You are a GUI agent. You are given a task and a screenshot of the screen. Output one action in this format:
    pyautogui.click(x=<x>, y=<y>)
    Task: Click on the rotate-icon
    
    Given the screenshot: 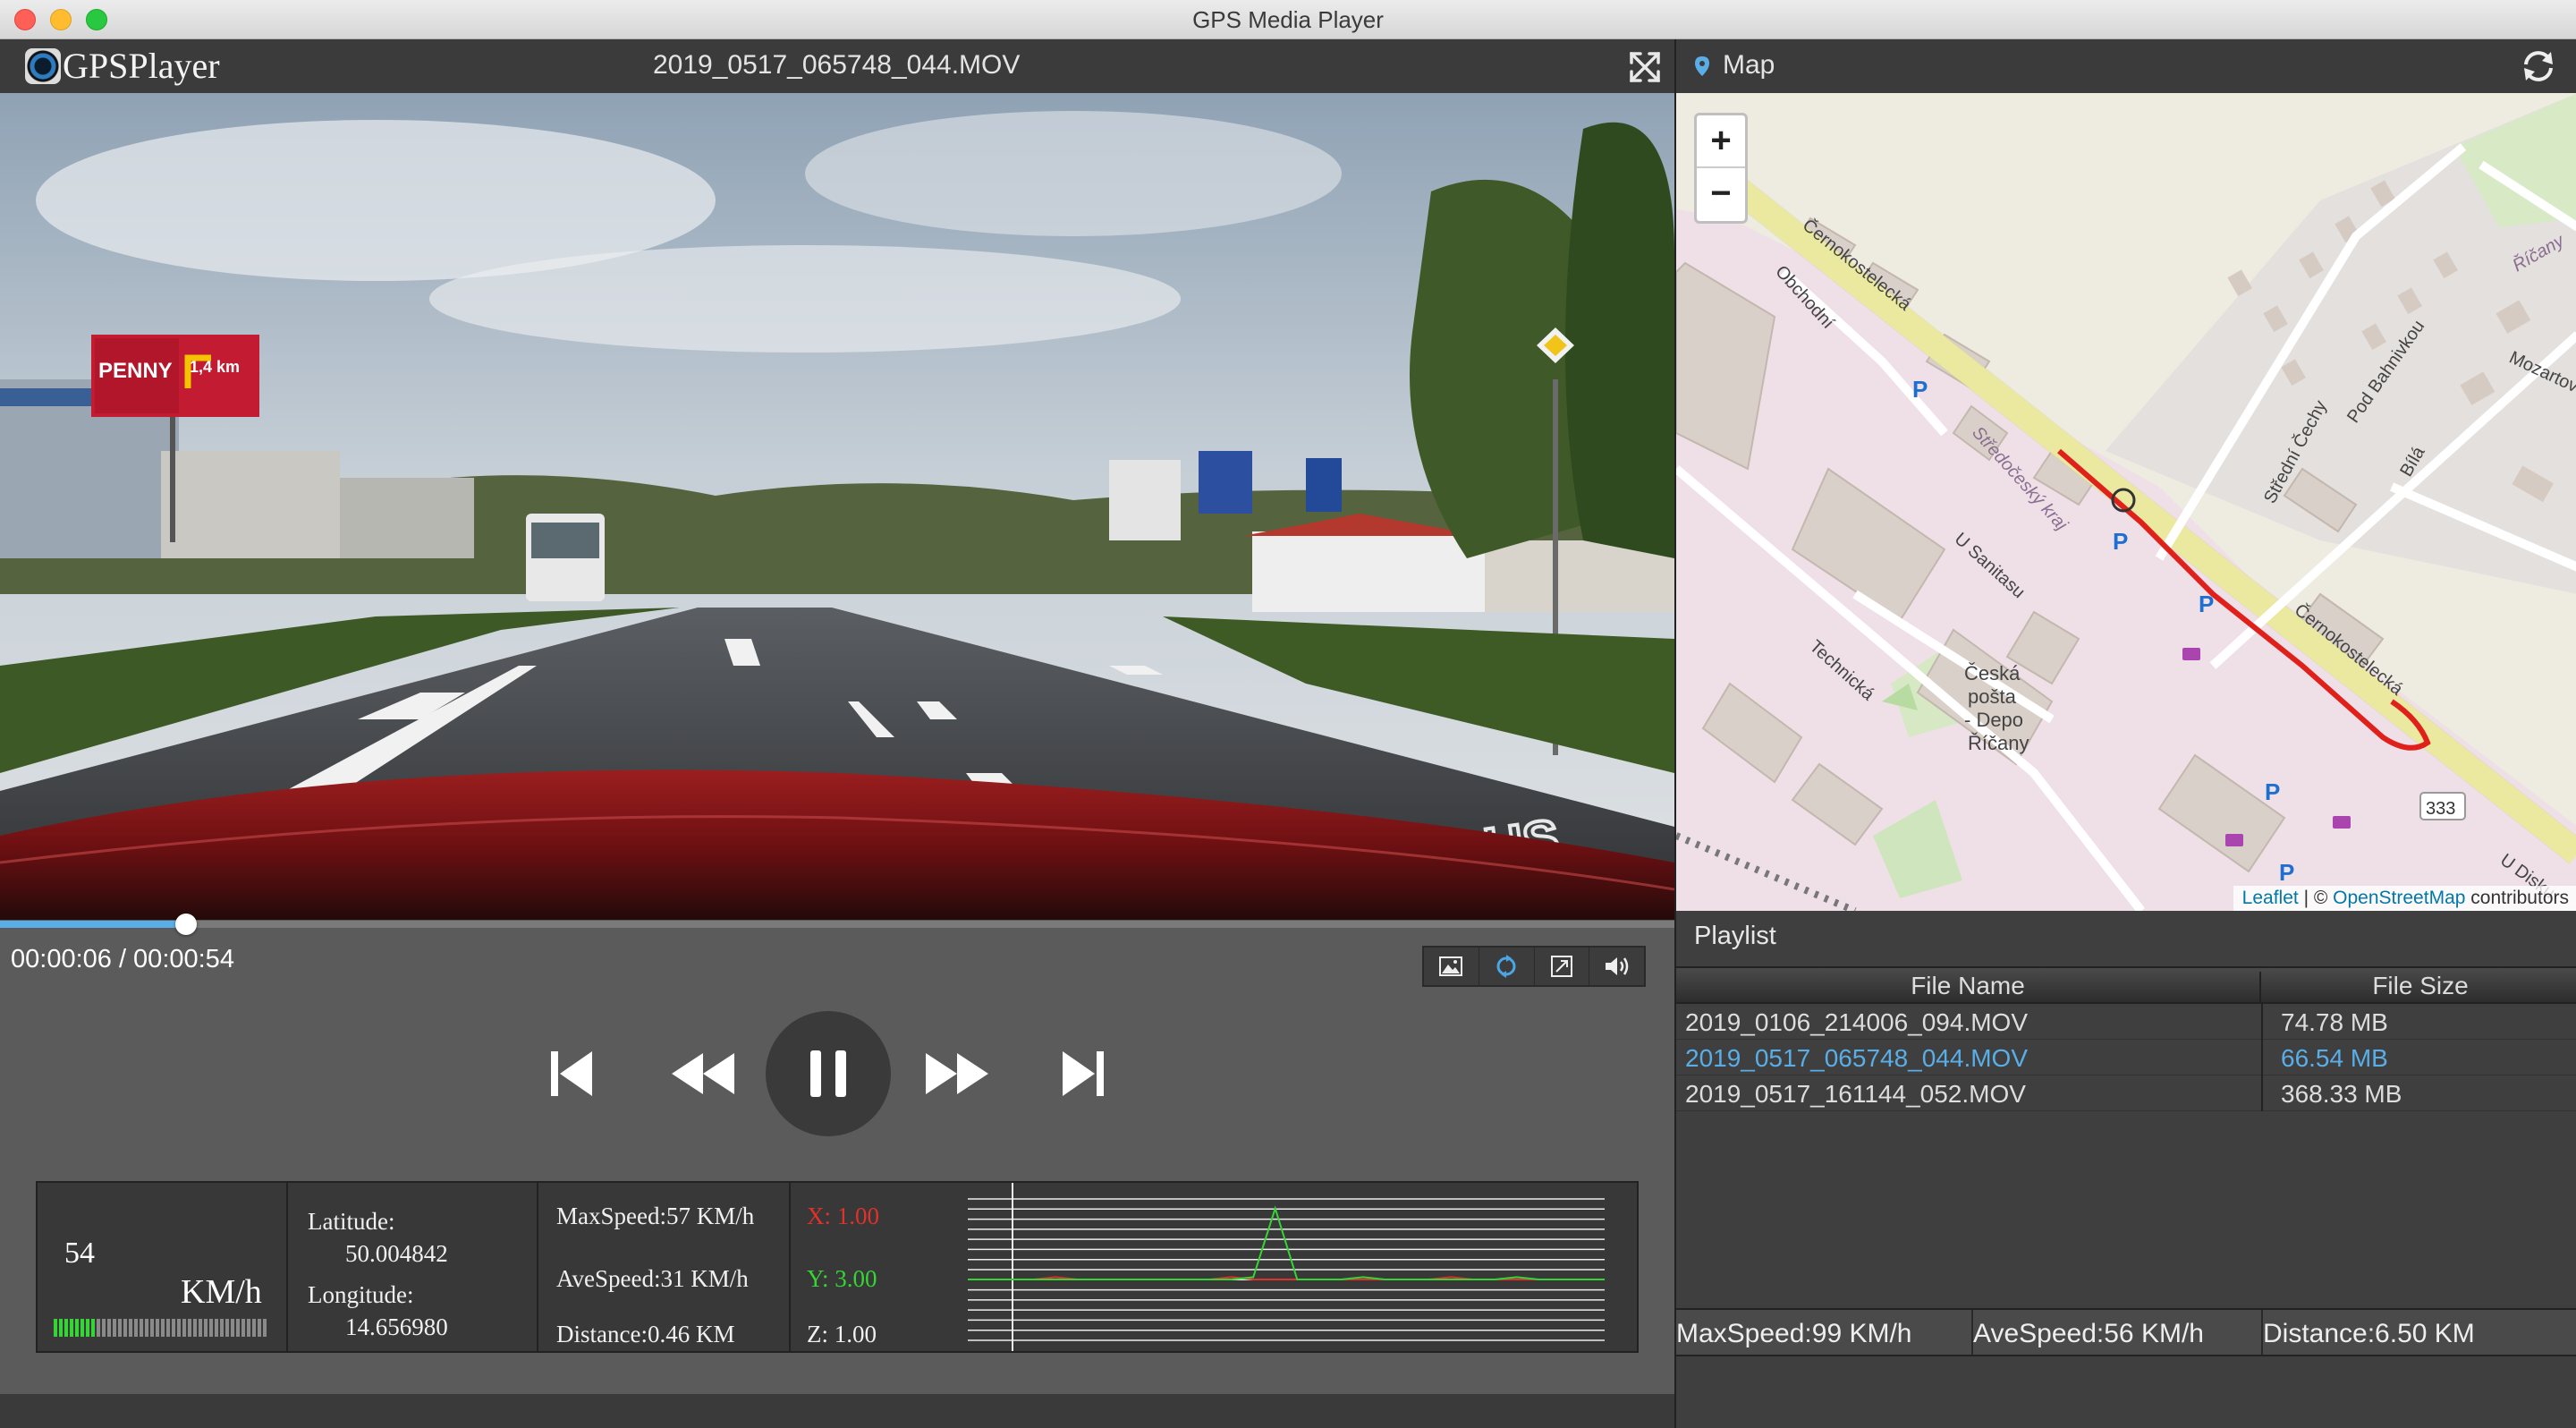 What is the action you would take?
    pyautogui.click(x=1506, y=966)
    